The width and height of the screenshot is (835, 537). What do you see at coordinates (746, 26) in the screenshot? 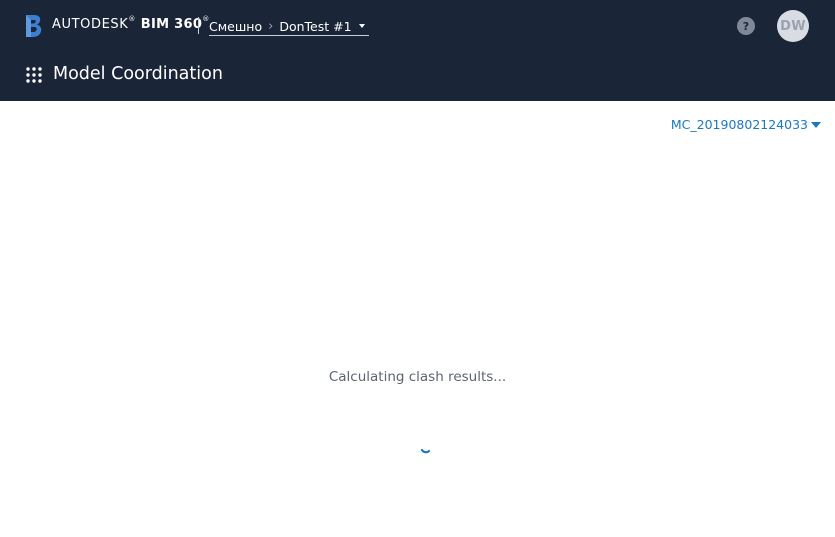
I see `help-icon: ?` at bounding box center [746, 26].